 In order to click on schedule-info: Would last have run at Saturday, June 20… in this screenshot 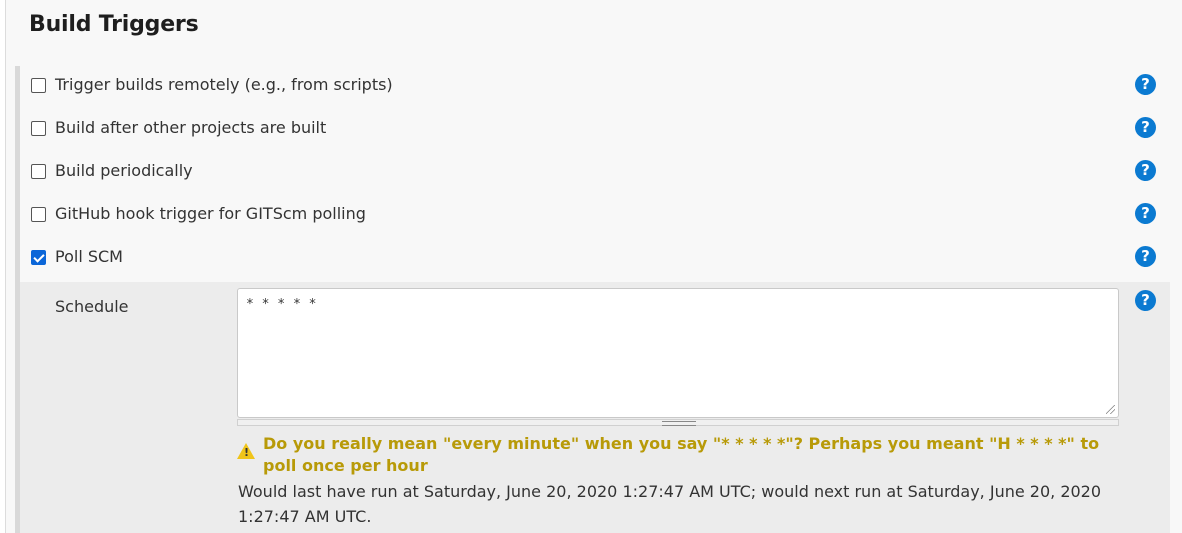, I will do `click(670, 504)`.